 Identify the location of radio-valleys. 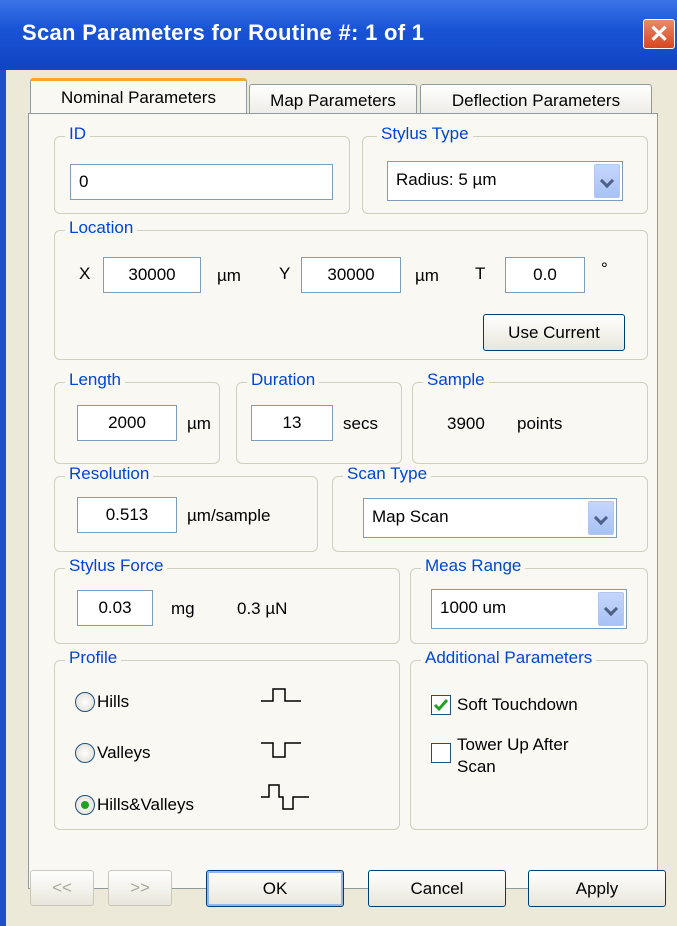
(85, 753).